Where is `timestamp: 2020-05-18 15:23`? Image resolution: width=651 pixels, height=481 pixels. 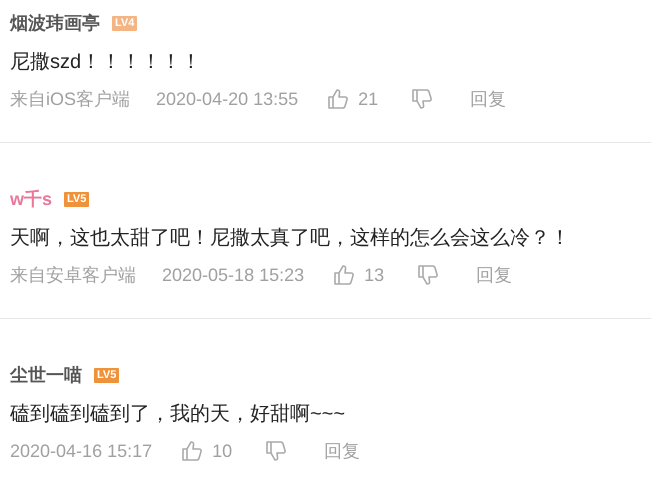 timestamp: 2020-05-18 15:23 is located at coordinates (233, 275).